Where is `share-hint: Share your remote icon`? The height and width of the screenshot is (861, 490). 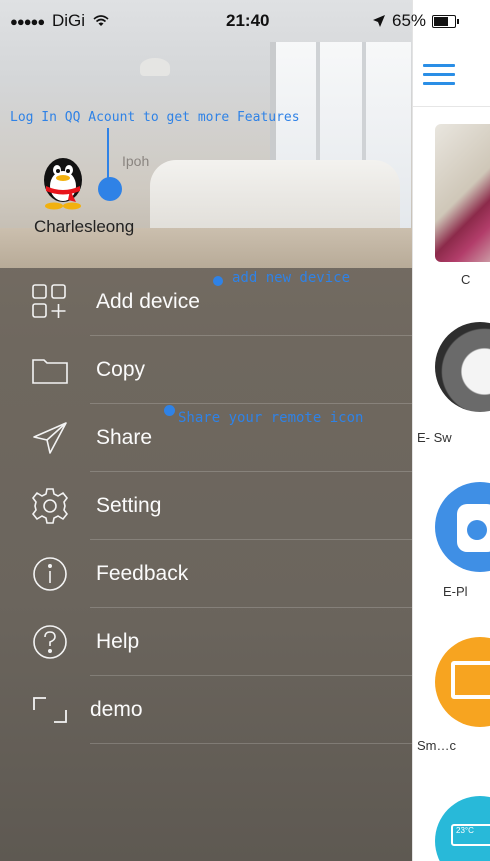
share-hint: Share your remote icon is located at coordinates (271, 418).